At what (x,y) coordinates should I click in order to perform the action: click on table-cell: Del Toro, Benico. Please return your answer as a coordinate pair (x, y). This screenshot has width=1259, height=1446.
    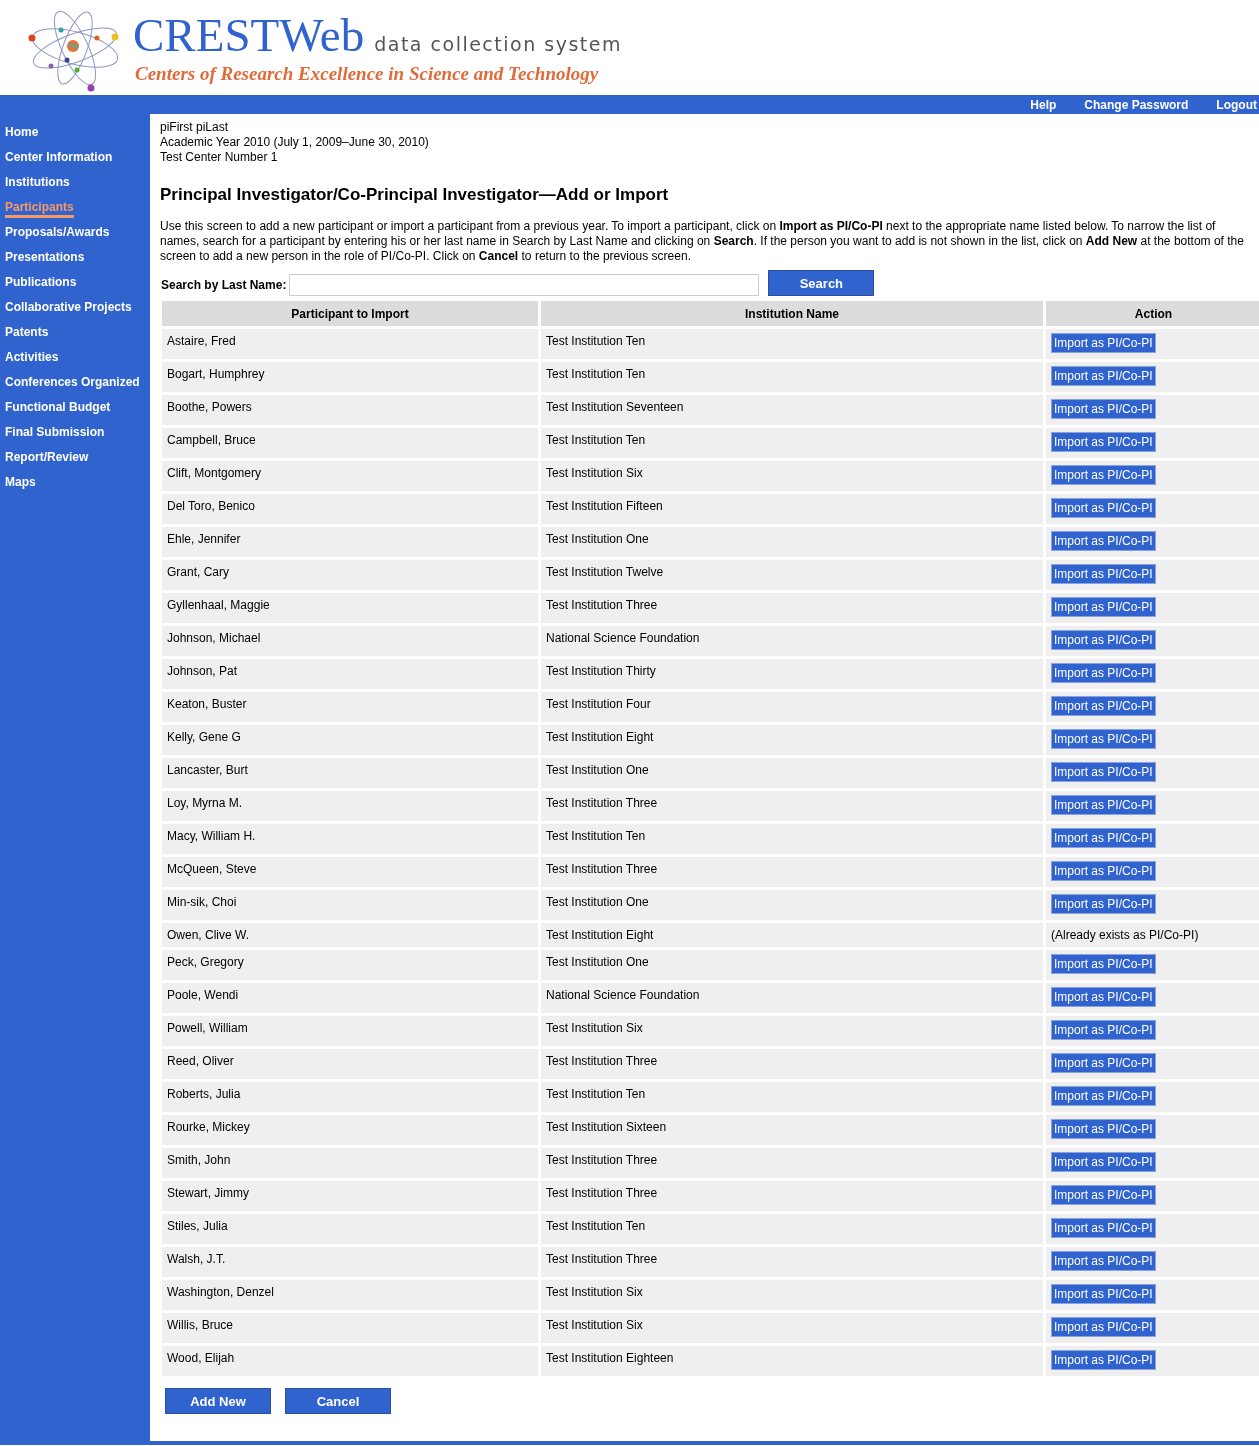
    Looking at the image, I should click on (350, 509).